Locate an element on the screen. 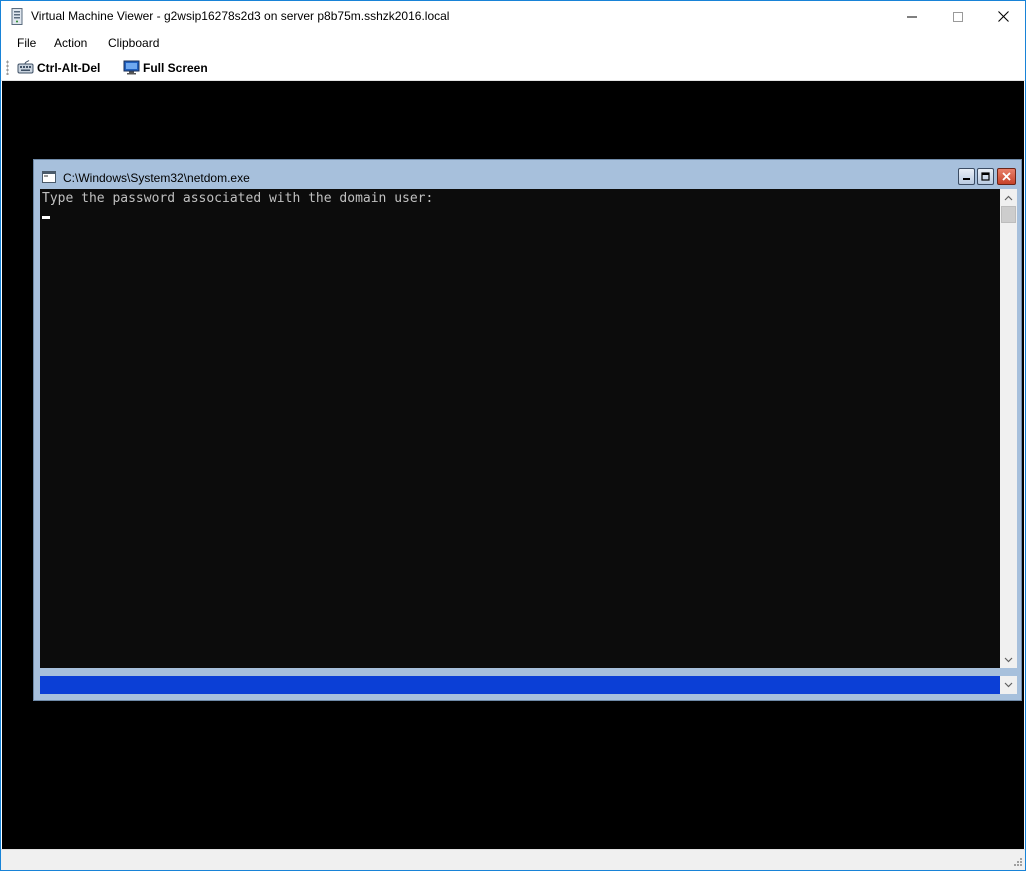  resize-grip-icon is located at coordinates (1017, 863).